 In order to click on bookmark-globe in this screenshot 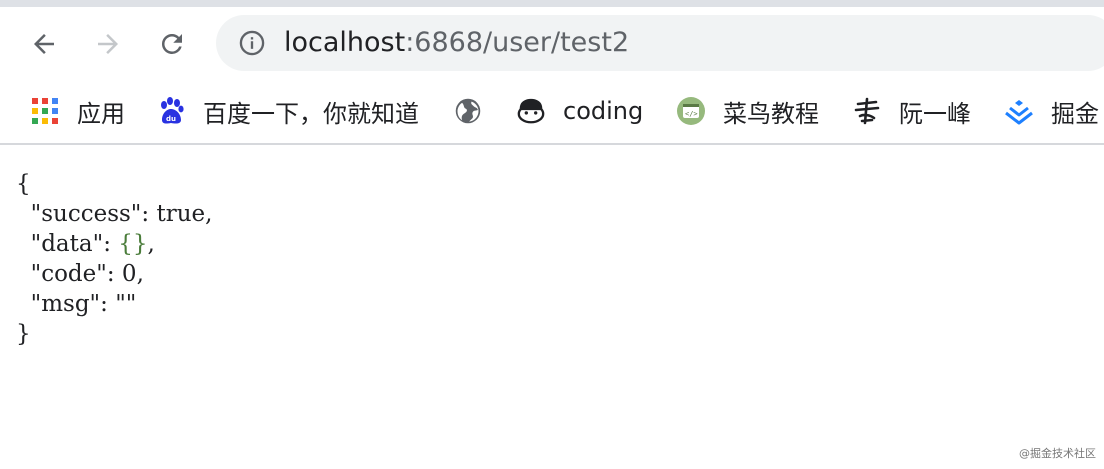, I will do `click(476, 111)`.